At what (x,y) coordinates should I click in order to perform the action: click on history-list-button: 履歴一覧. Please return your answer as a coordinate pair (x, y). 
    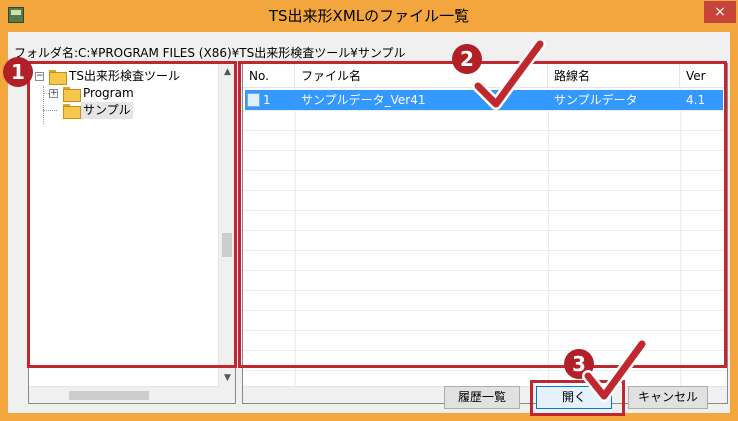
    Looking at the image, I should click on (482, 397).